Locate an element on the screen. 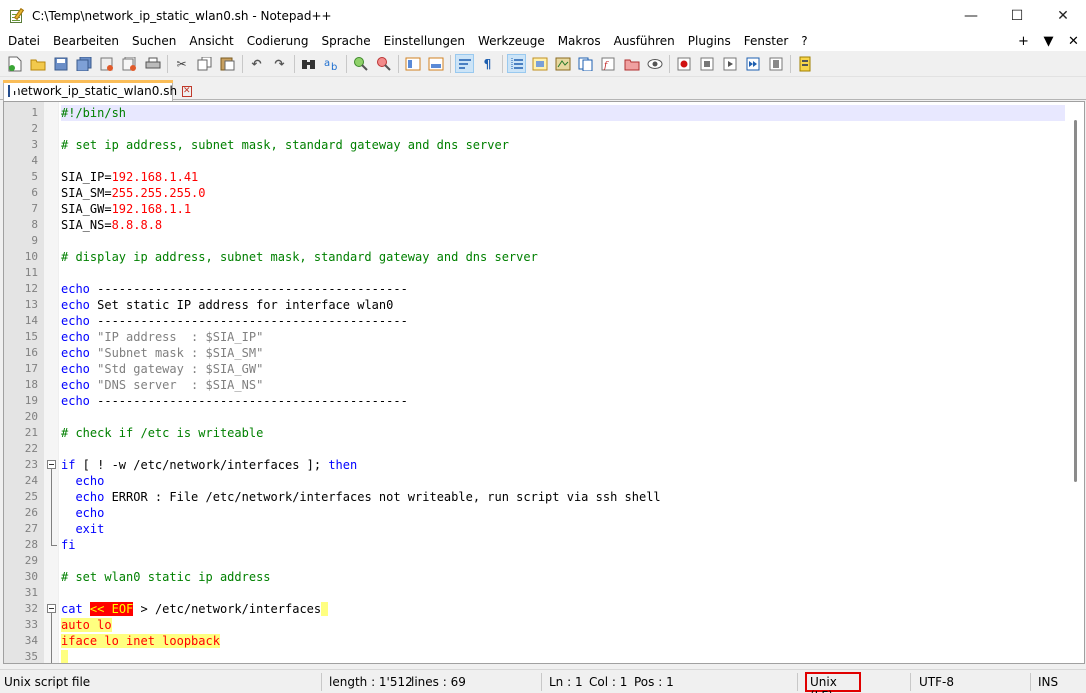 Image resolution: width=1086 pixels, height=693 pixels. line-text: SIA_SM=255.255.255.0 is located at coordinates (133, 193).